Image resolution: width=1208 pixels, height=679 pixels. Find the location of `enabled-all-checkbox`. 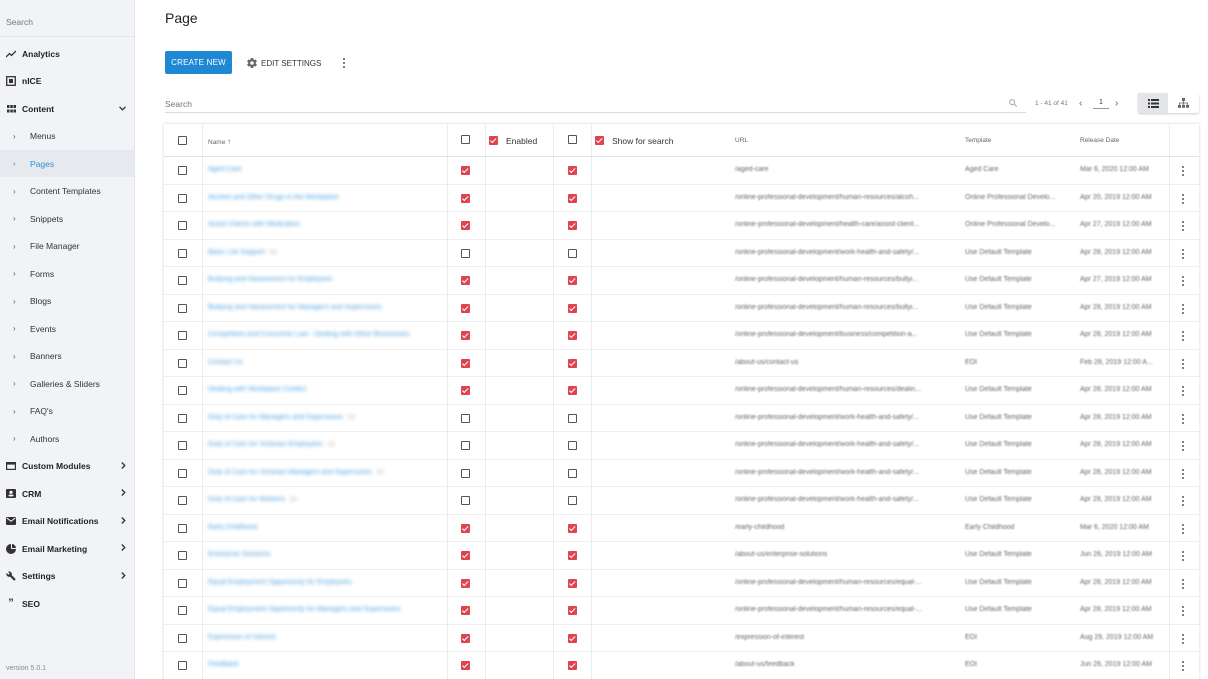

enabled-all-checkbox is located at coordinates (465, 139).